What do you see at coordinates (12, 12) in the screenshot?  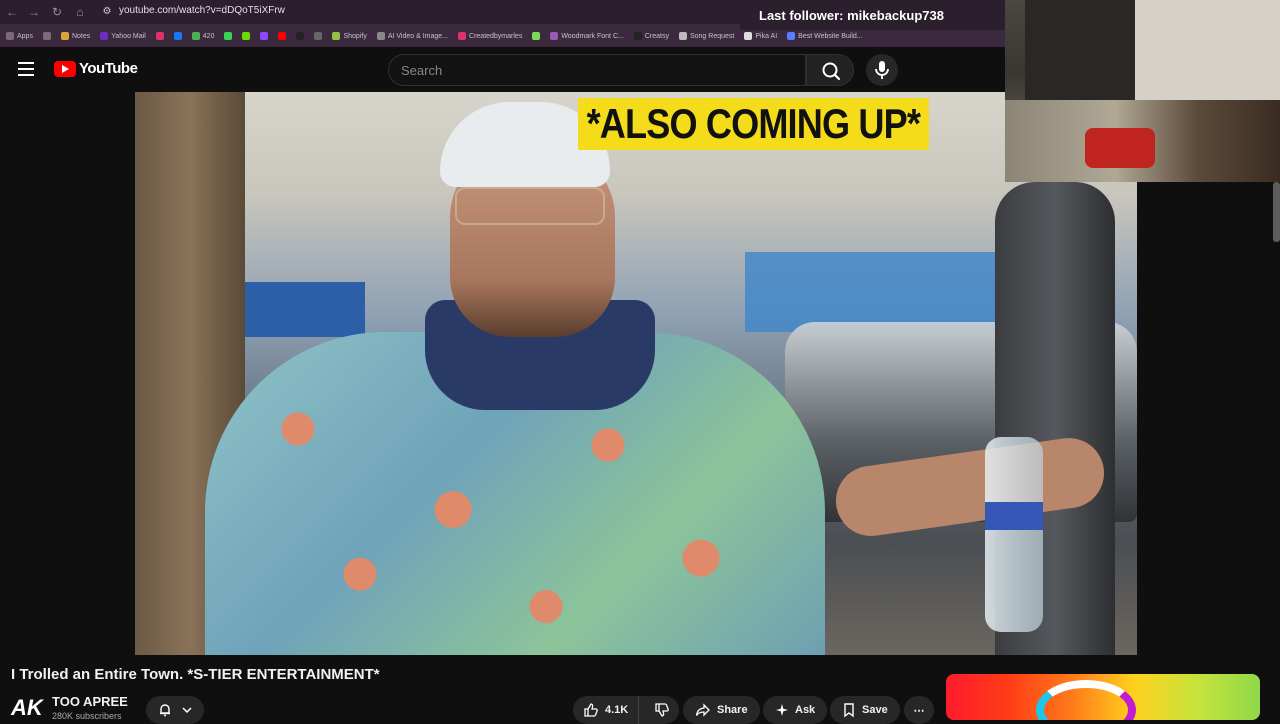 I see `back-icon: ←` at bounding box center [12, 12].